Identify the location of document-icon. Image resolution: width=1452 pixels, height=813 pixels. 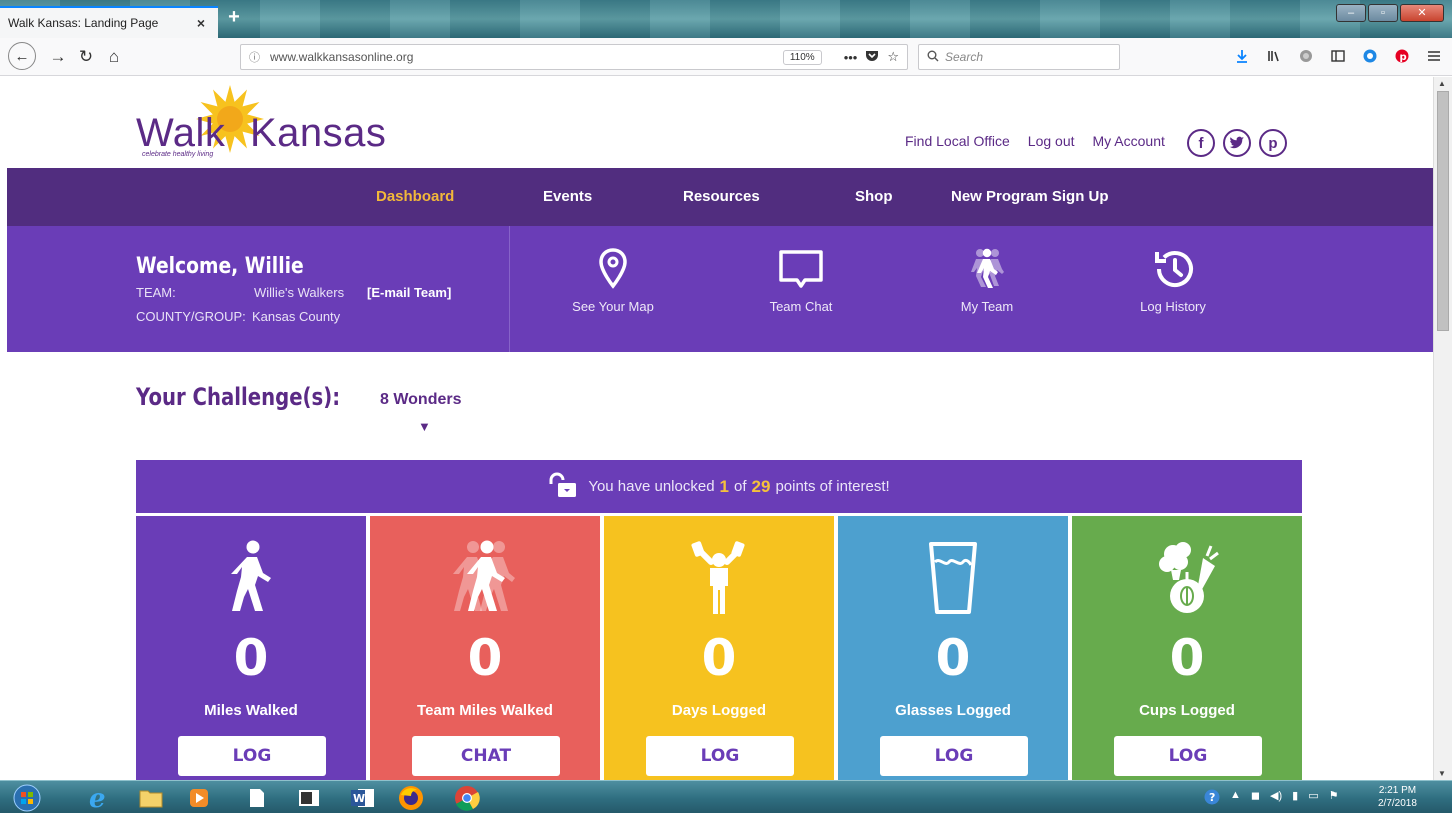
(257, 797).